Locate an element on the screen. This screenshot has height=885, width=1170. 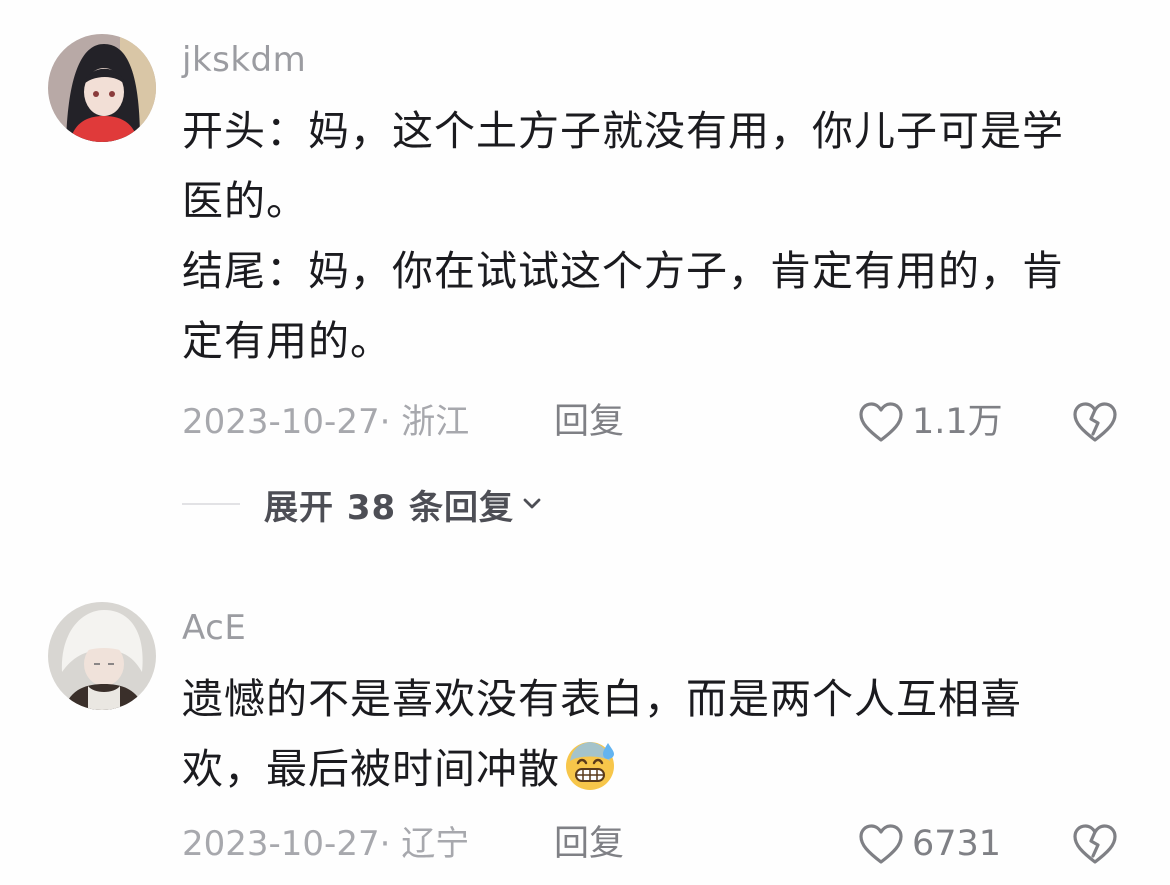
like-button: 1.1万 is located at coordinates (930, 422).